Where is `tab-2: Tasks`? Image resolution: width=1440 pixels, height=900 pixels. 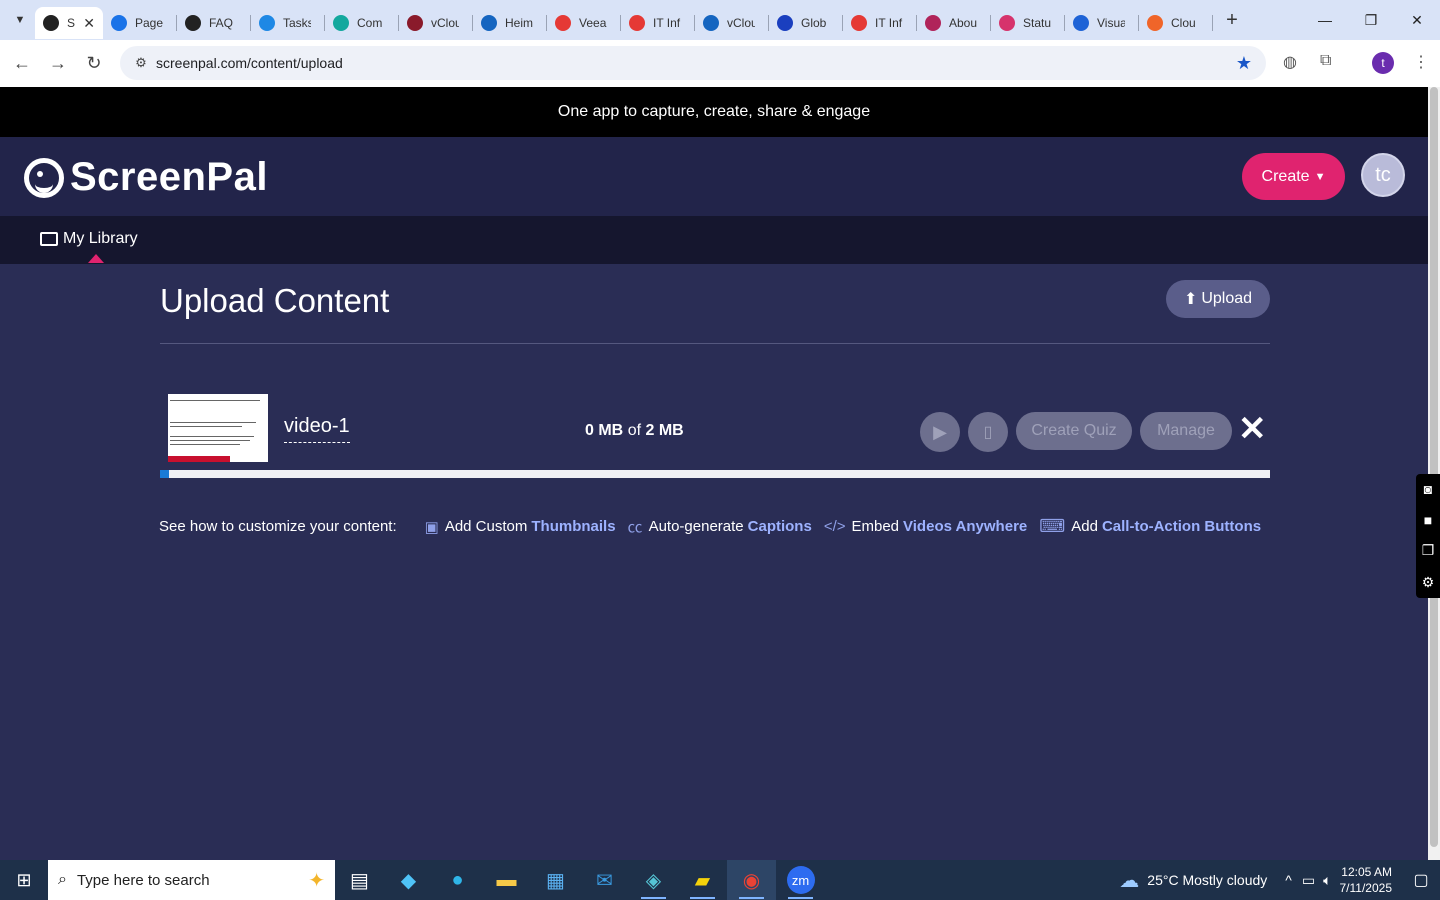 tab-2: Tasks is located at coordinates (288, 23).